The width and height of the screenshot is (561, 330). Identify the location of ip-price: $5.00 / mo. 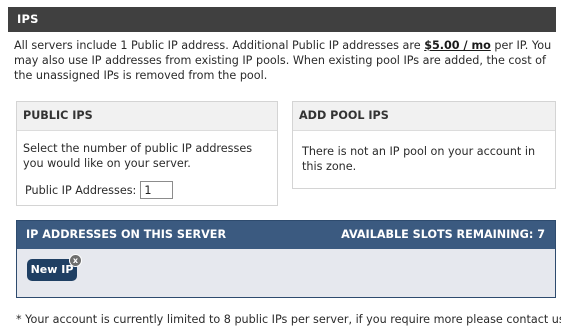
(457, 45).